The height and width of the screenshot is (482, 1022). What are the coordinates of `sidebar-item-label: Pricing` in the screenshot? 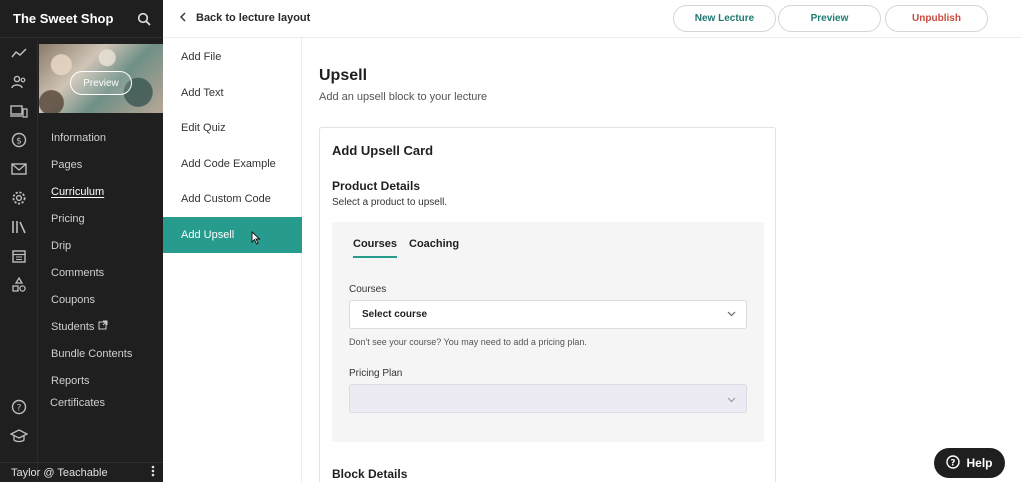 It's located at (68, 218).